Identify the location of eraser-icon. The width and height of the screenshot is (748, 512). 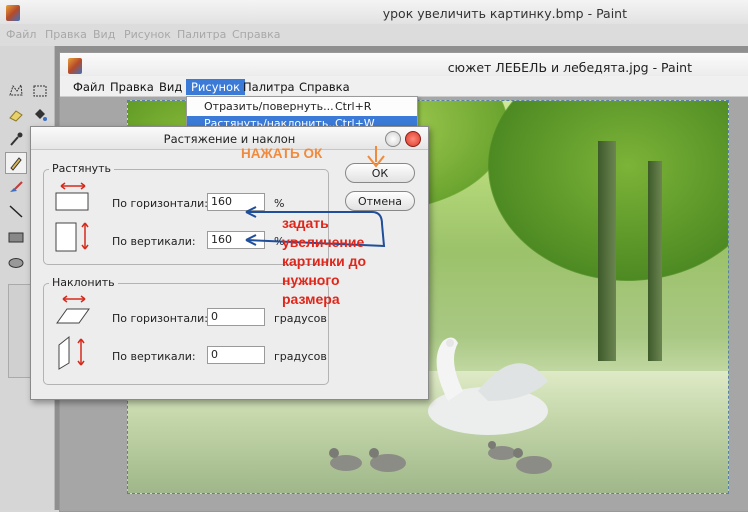
(16, 115).